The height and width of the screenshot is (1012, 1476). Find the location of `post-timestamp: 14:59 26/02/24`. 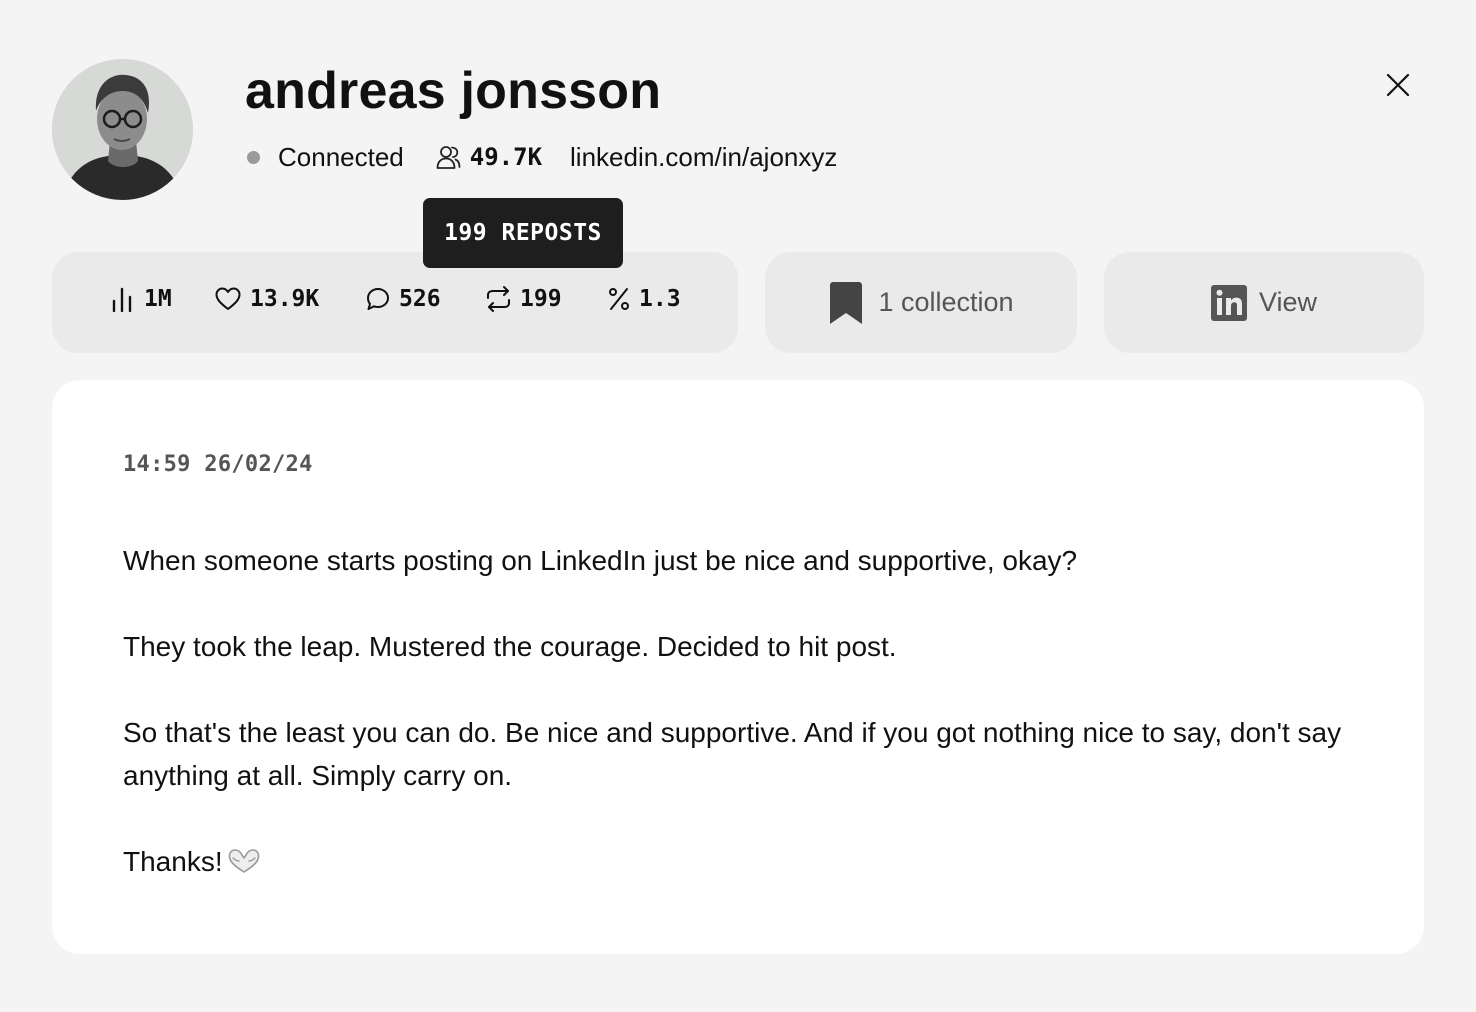

post-timestamp: 14:59 26/02/24 is located at coordinates (218, 464).